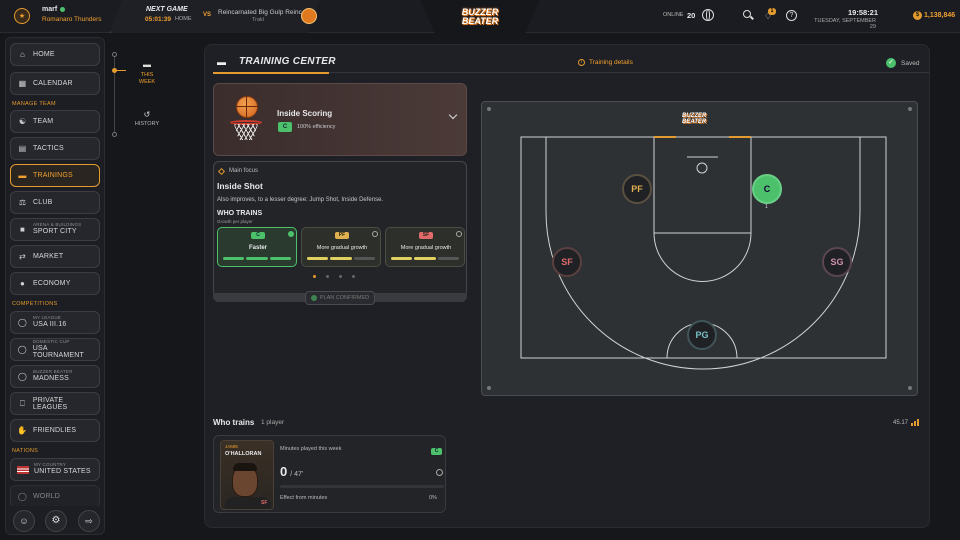  What do you see at coordinates (258, 235) in the screenshot?
I see `group-badge: C` at bounding box center [258, 235].